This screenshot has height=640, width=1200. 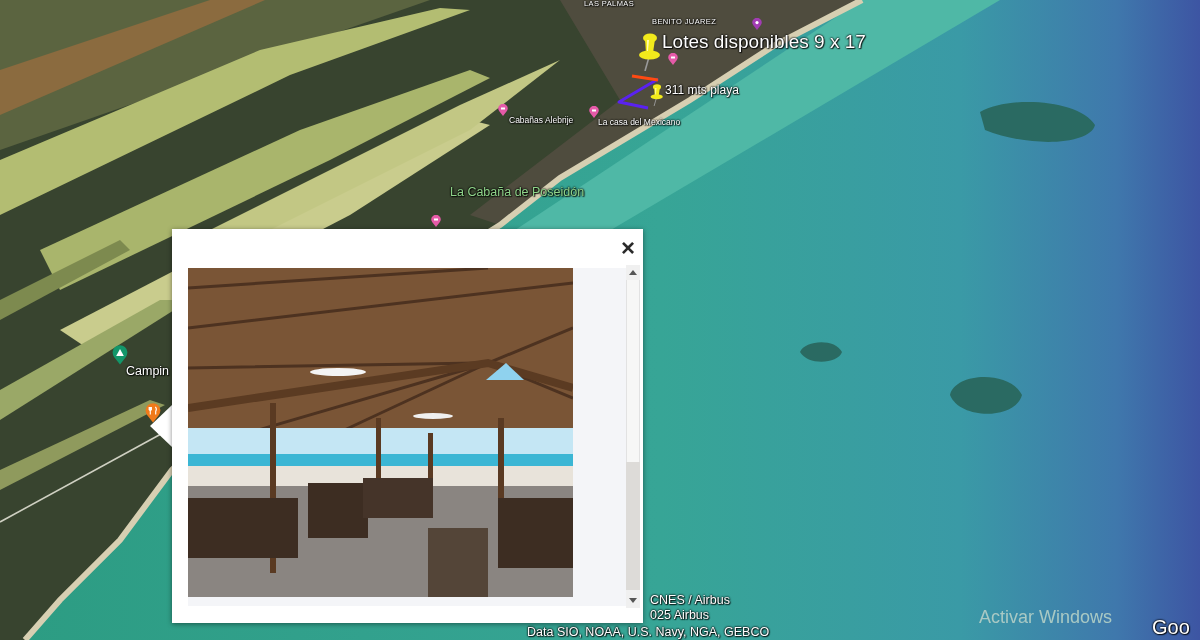 I want to click on attribution-text: 025 Airbus, so click(x=680, y=615).